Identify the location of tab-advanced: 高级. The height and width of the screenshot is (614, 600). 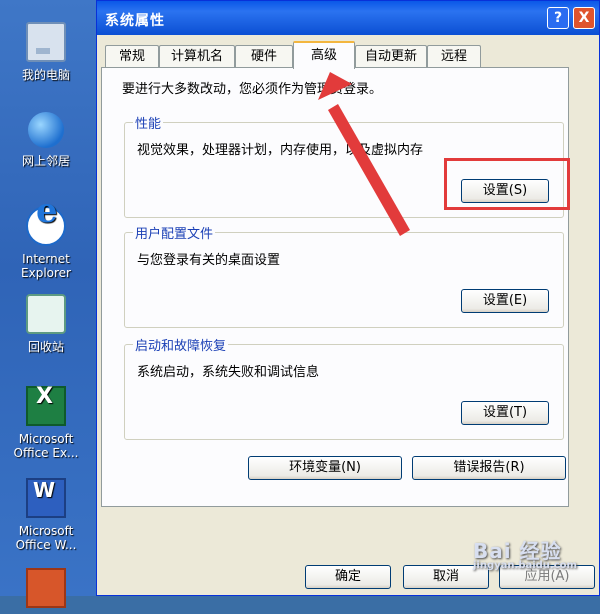
(324, 55).